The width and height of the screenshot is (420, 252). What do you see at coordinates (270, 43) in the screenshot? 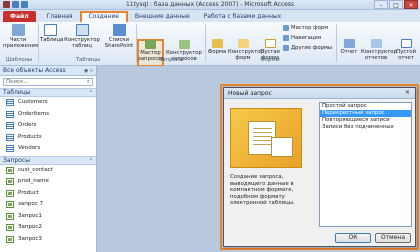
I see `blank-form-icon` at bounding box center [270, 43].